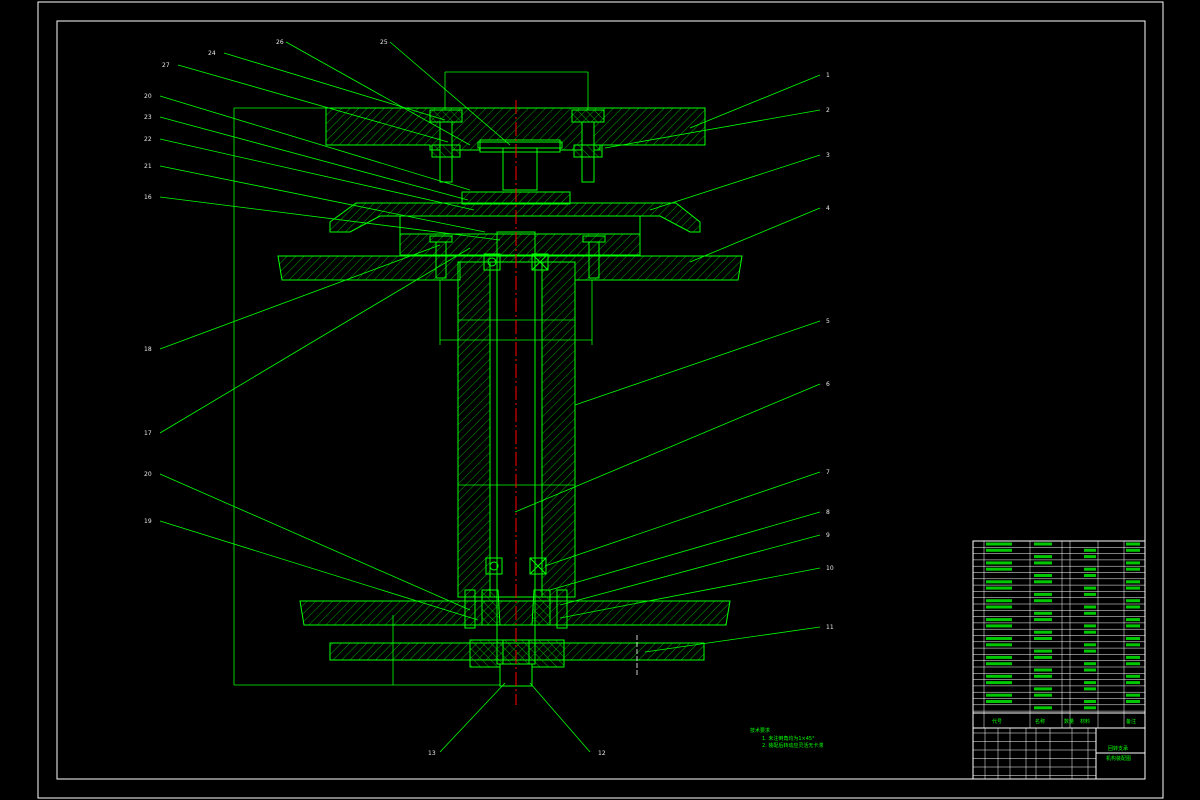 Image resolution: width=1200 pixels, height=800 pixels. What do you see at coordinates (602, 753) in the screenshot?
I see `callout-bottom-2: 12` at bounding box center [602, 753].